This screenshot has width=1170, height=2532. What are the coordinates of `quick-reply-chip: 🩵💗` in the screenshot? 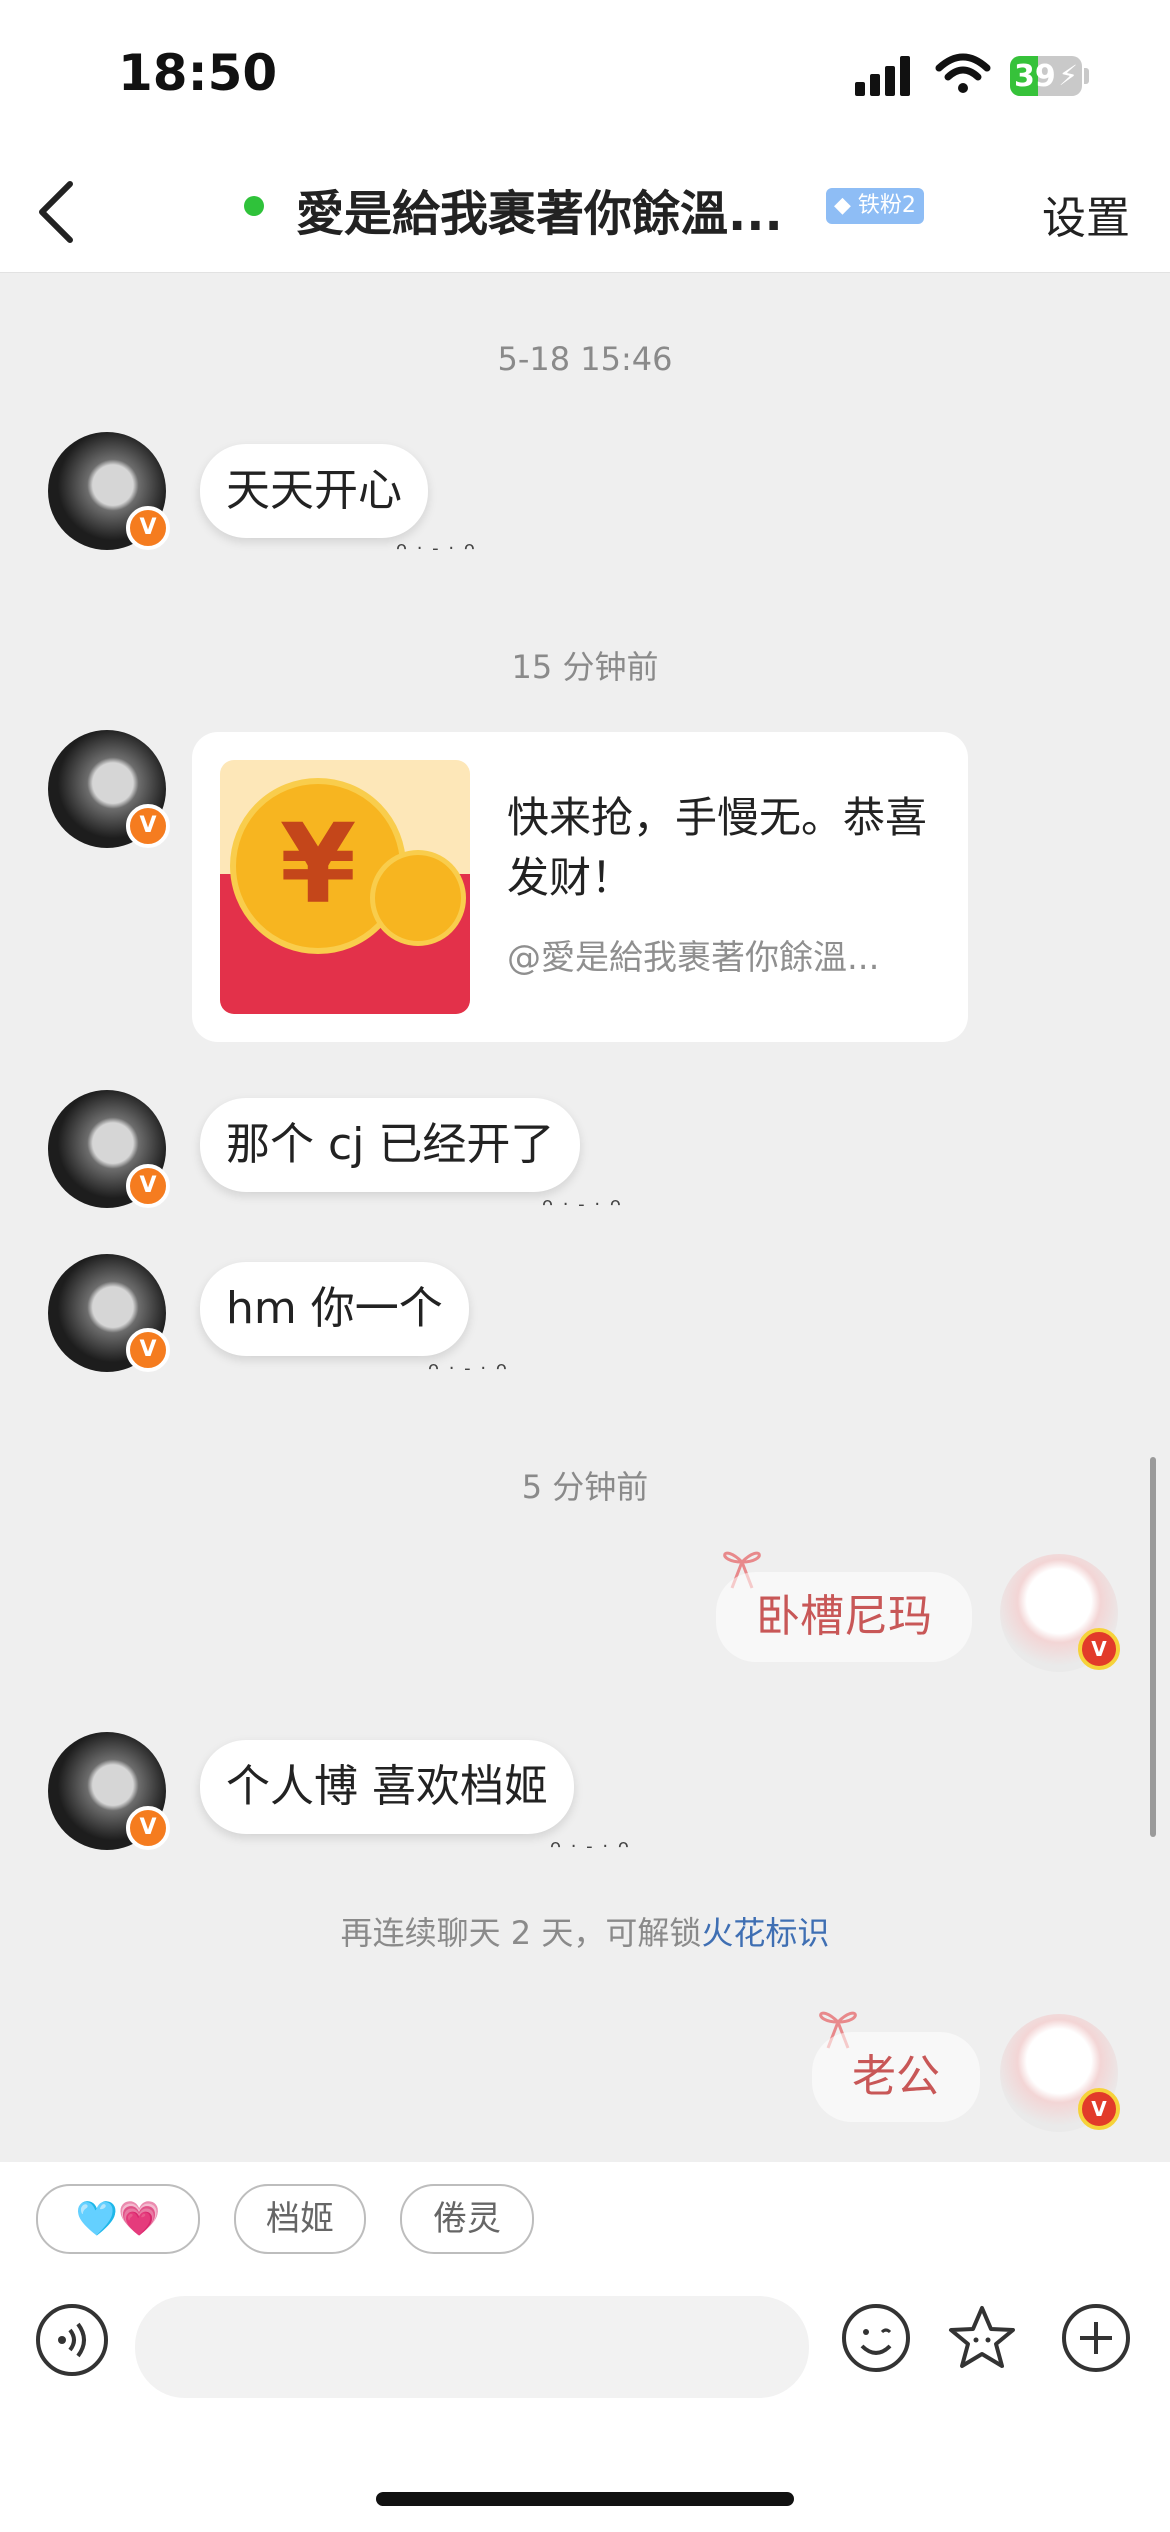 It's located at (118, 2219).